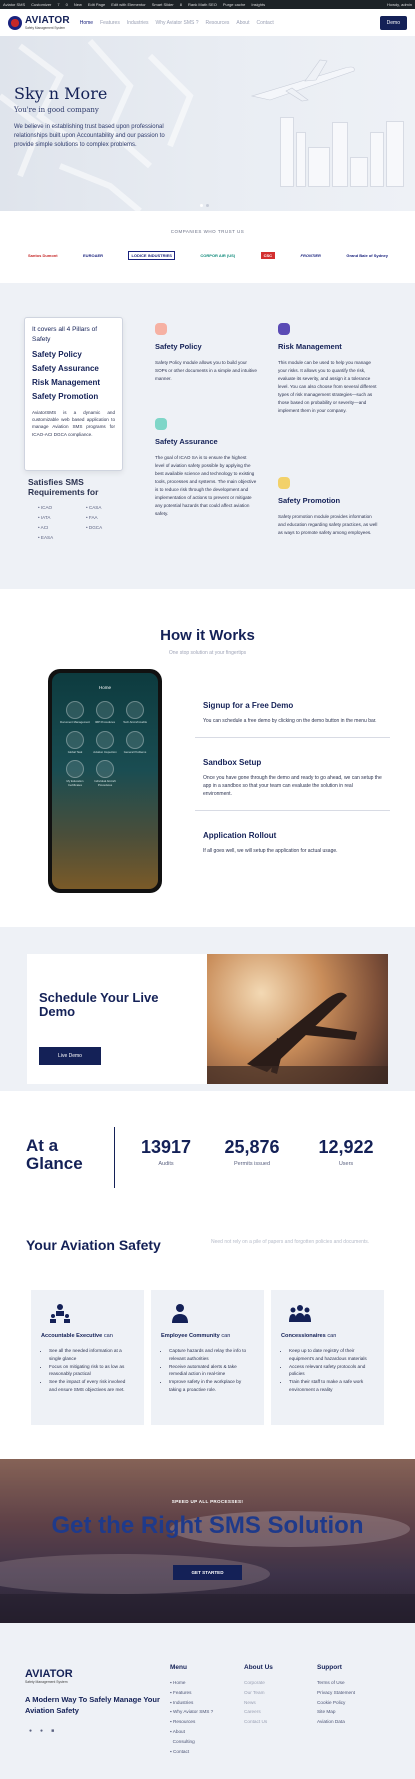 The width and height of the screenshot is (415, 1779). I want to click on nav-industries: Industries, so click(138, 23).